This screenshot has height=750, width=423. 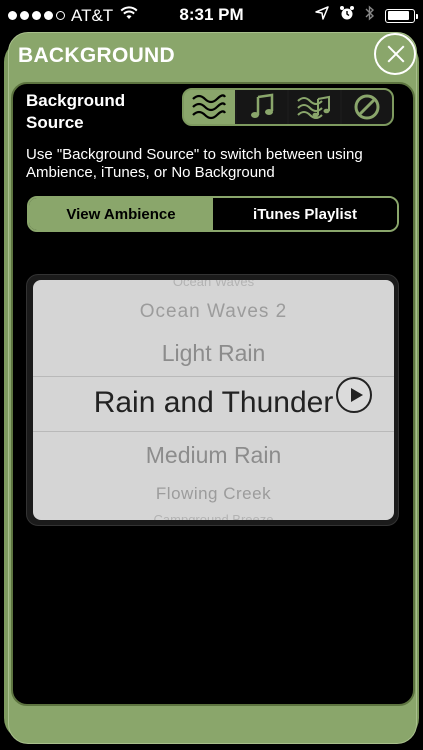 I want to click on background-source-selector, so click(x=288, y=107).